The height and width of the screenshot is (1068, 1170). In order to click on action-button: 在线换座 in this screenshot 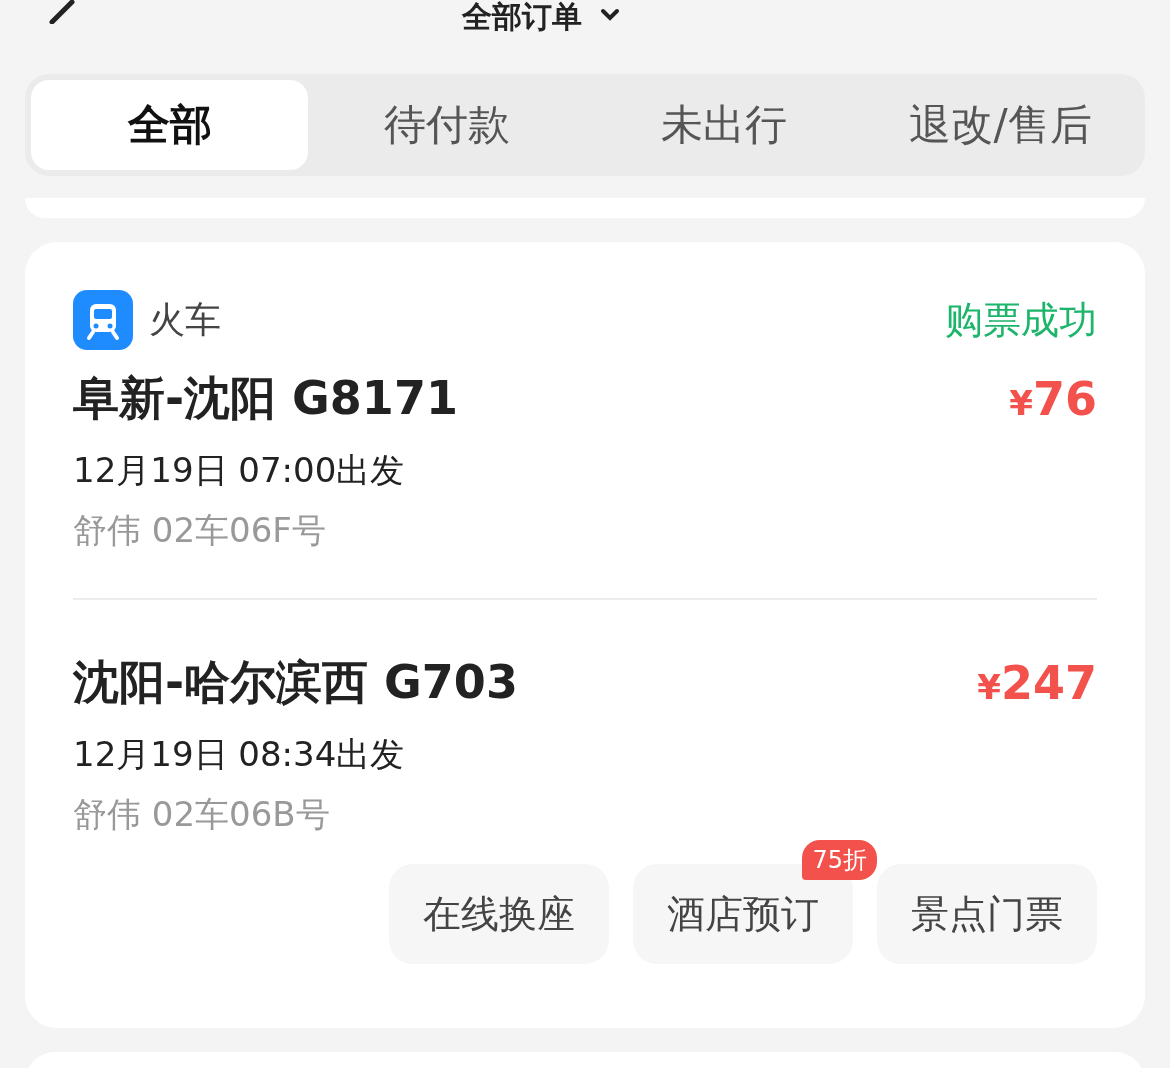, I will do `click(499, 914)`.